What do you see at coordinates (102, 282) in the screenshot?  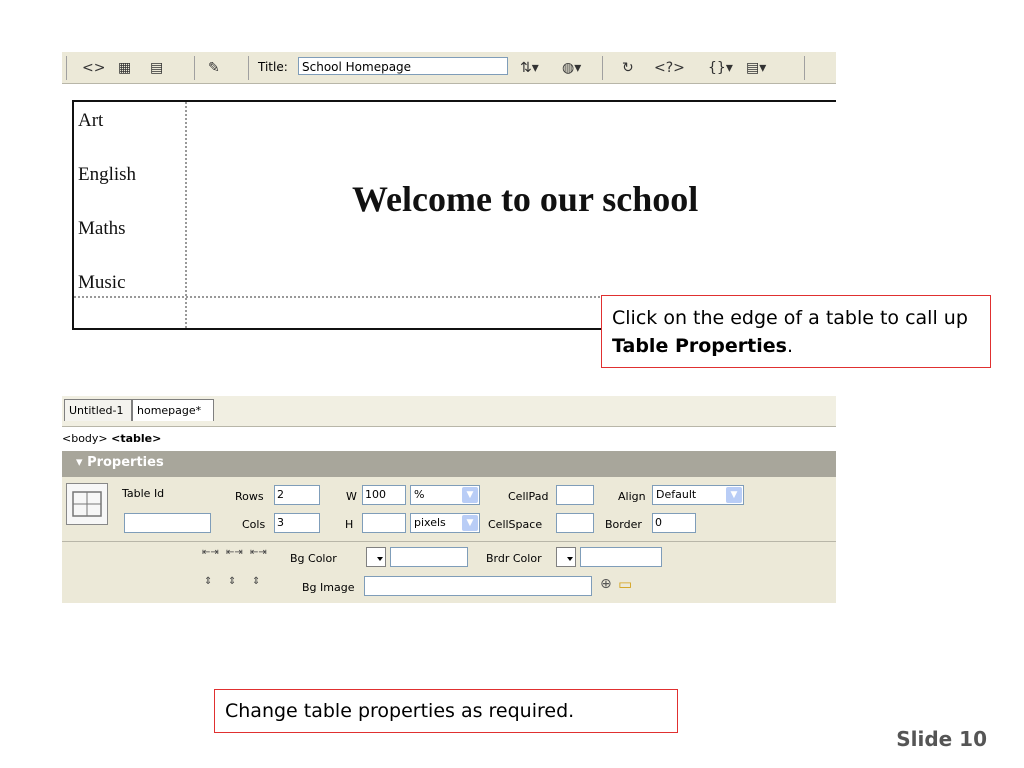 I see `nav-item-music: Music` at bounding box center [102, 282].